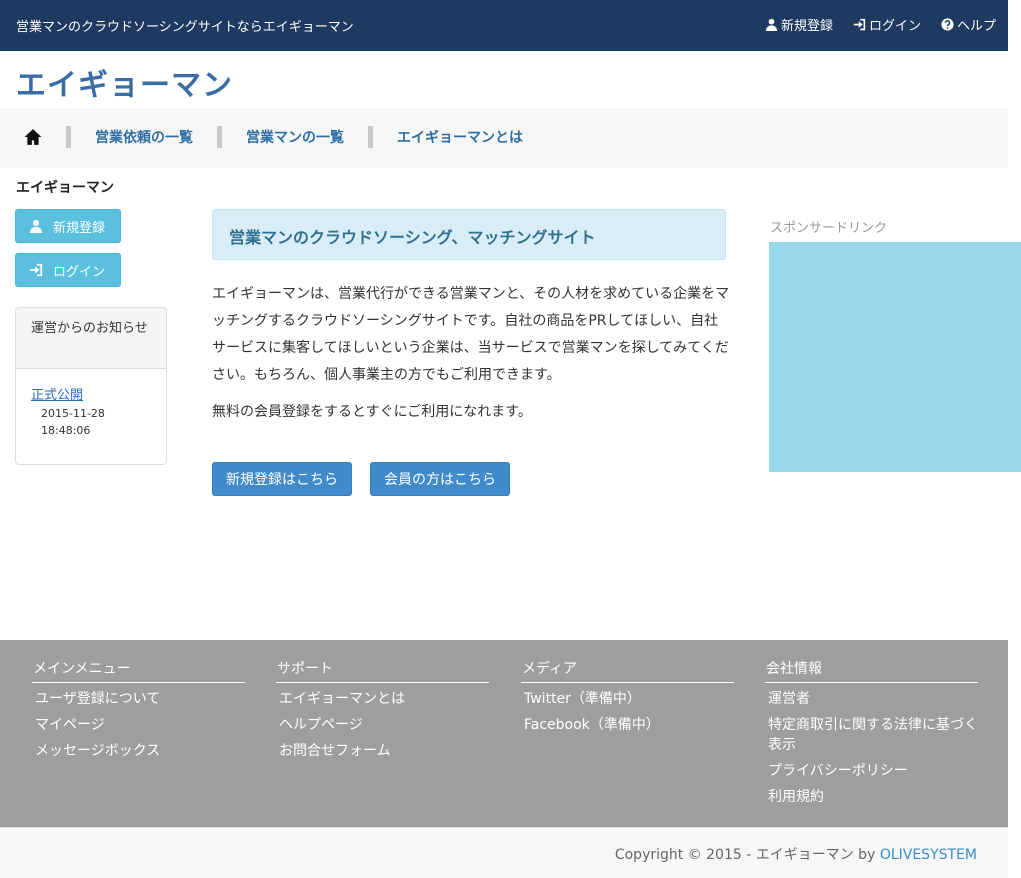  I want to click on footer-column-title: サポート, so click(382, 670).